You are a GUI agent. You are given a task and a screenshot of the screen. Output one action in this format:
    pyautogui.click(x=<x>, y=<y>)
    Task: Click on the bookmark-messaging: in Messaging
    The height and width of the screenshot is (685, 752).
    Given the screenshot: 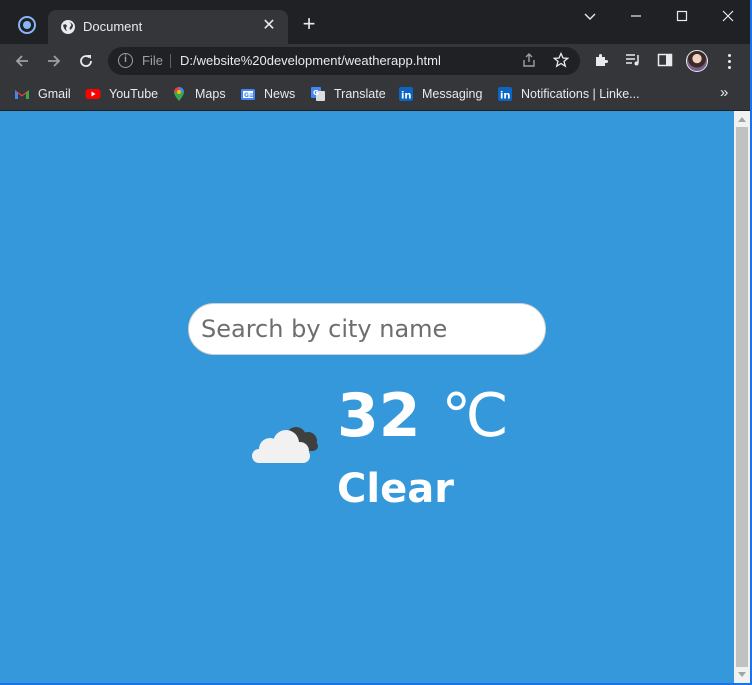 What is the action you would take?
    pyautogui.click(x=440, y=94)
    